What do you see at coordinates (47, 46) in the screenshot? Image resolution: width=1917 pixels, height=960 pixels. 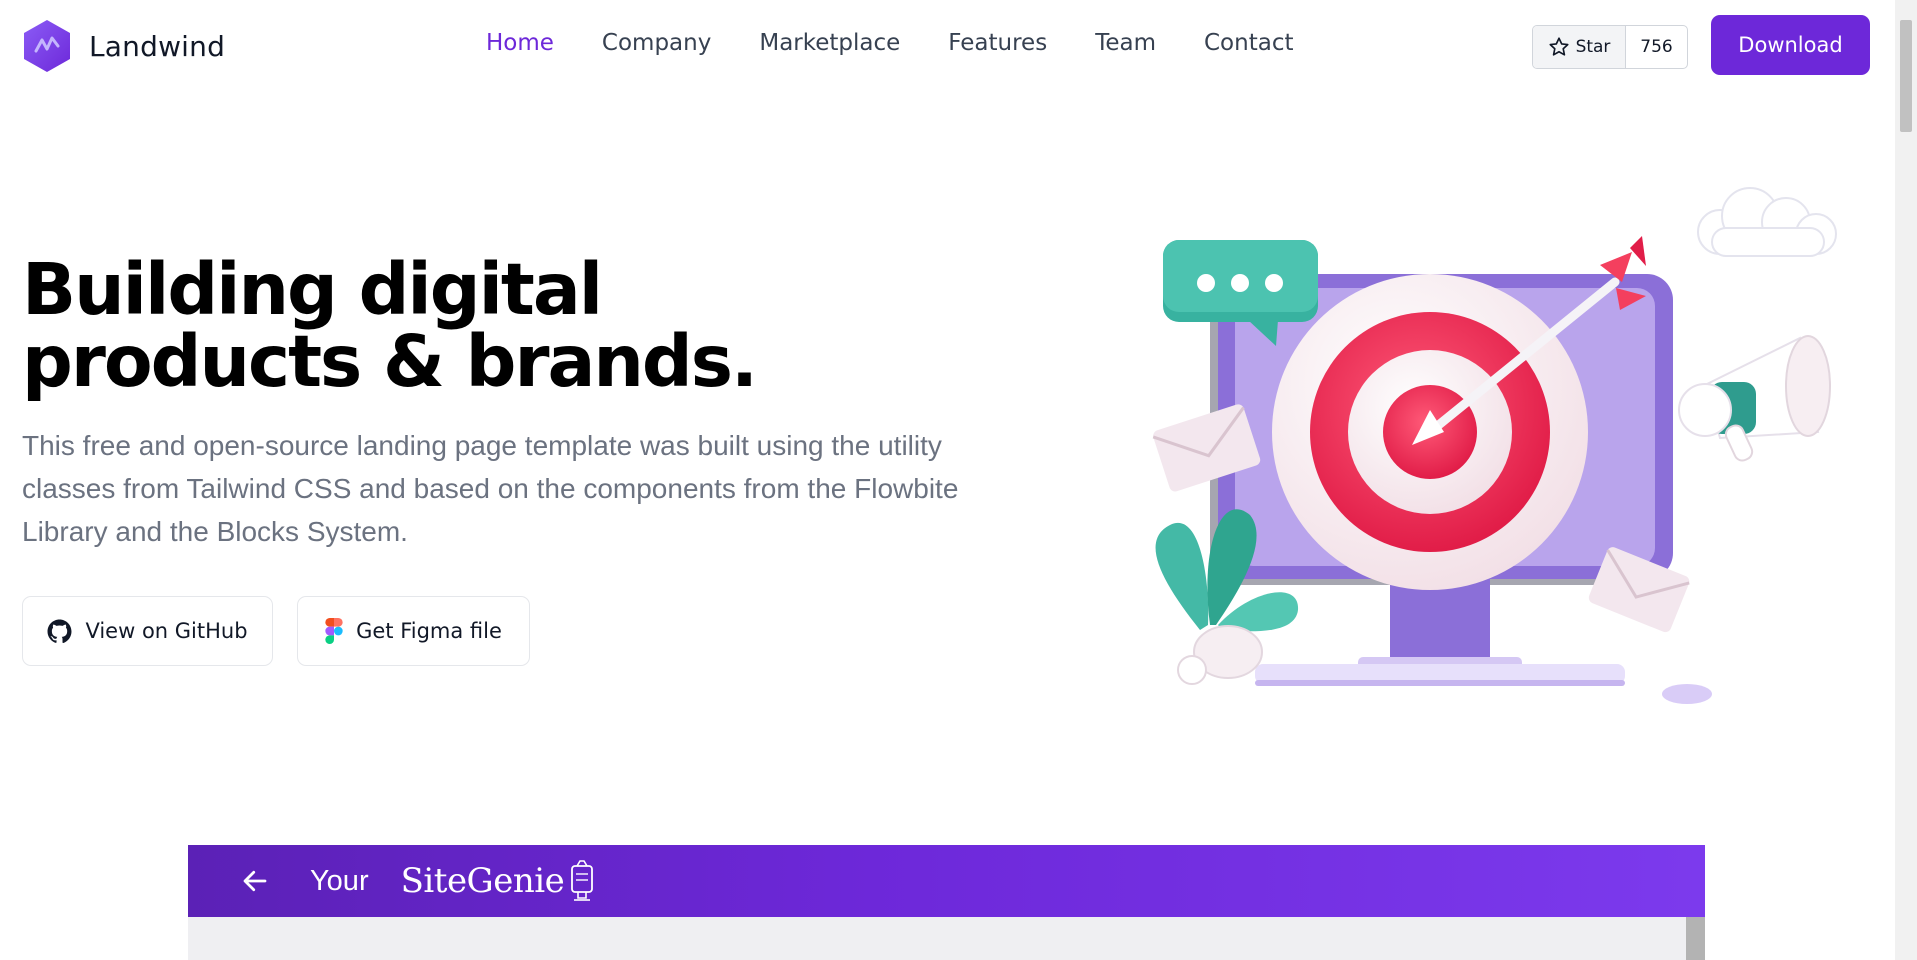 I see `logo-icon` at bounding box center [47, 46].